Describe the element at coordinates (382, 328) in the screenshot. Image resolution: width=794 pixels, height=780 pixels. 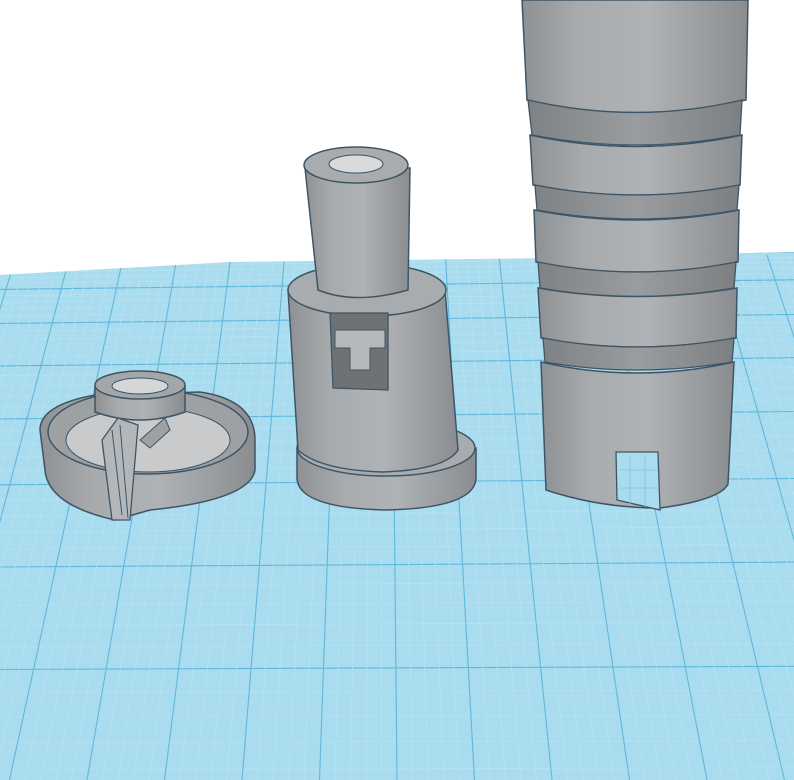
I see `stepped-cylinder-object` at that location.